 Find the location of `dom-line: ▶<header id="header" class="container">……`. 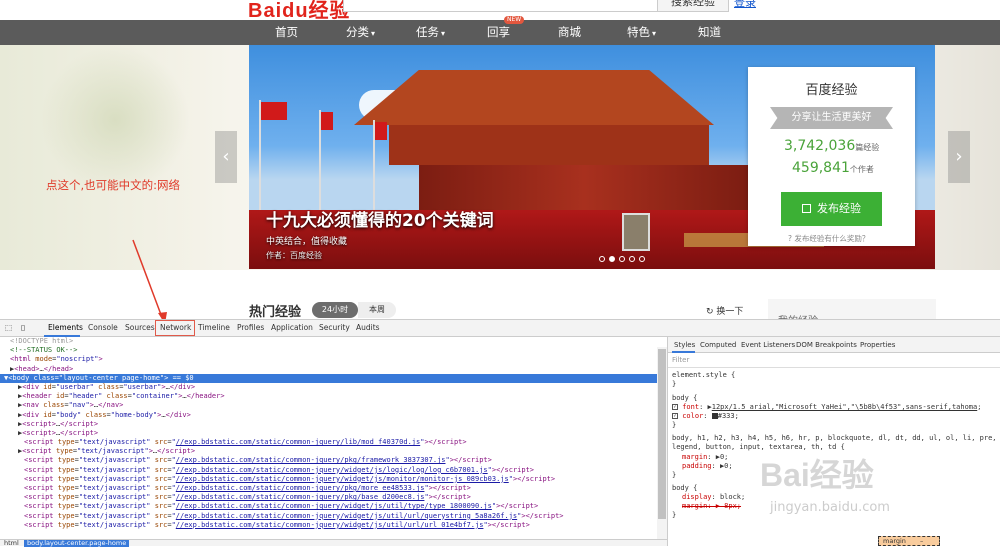

dom-line: ▶<header id="header" class="container">…… is located at coordinates (328, 396).